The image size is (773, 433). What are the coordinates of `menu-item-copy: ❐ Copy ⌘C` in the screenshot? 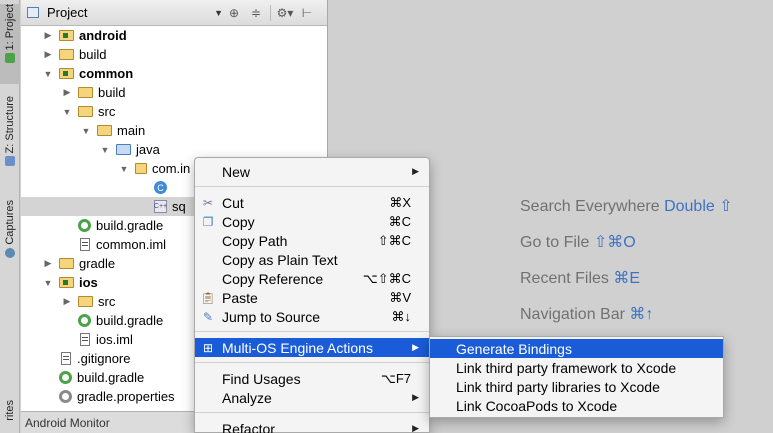 It's located at (312, 221).